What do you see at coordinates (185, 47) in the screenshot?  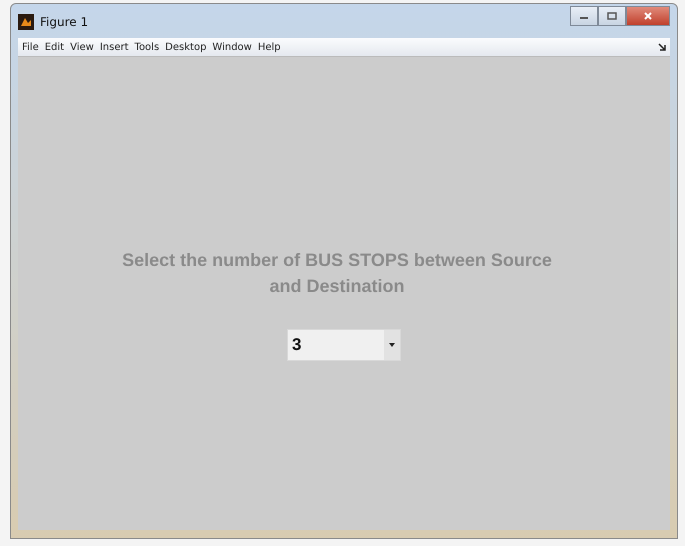 I see `menu-item: Desktop` at bounding box center [185, 47].